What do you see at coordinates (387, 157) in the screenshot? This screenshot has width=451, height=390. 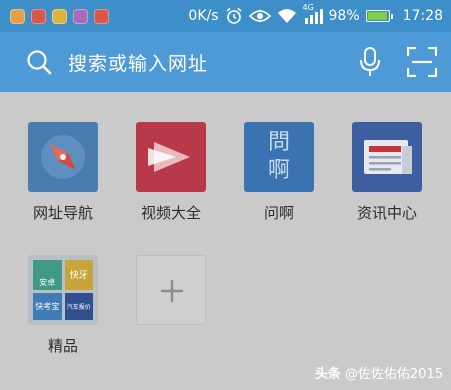 I see `news-icon` at bounding box center [387, 157].